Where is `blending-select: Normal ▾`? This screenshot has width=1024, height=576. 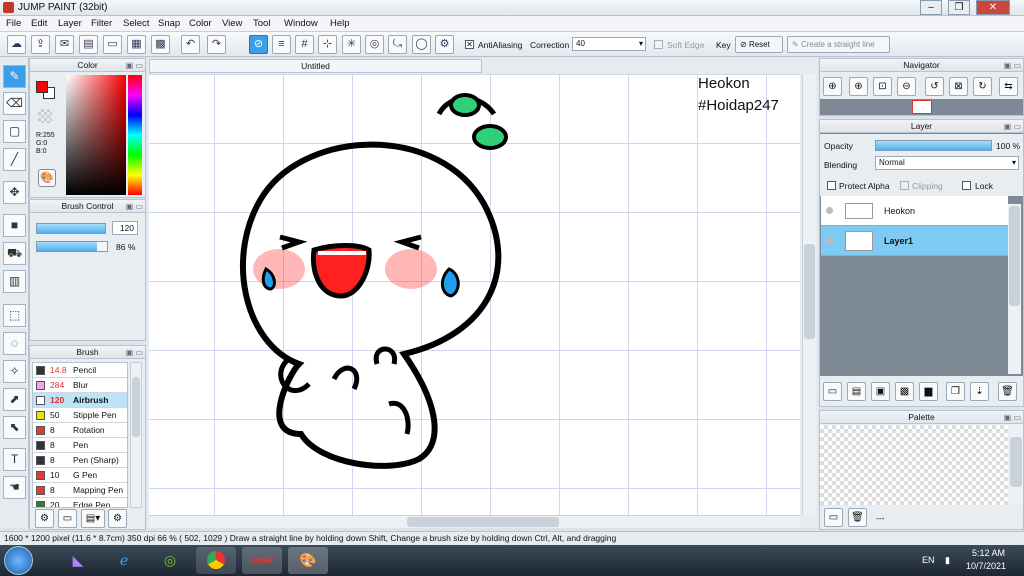
blending-select: Normal ▾ is located at coordinates (947, 163).